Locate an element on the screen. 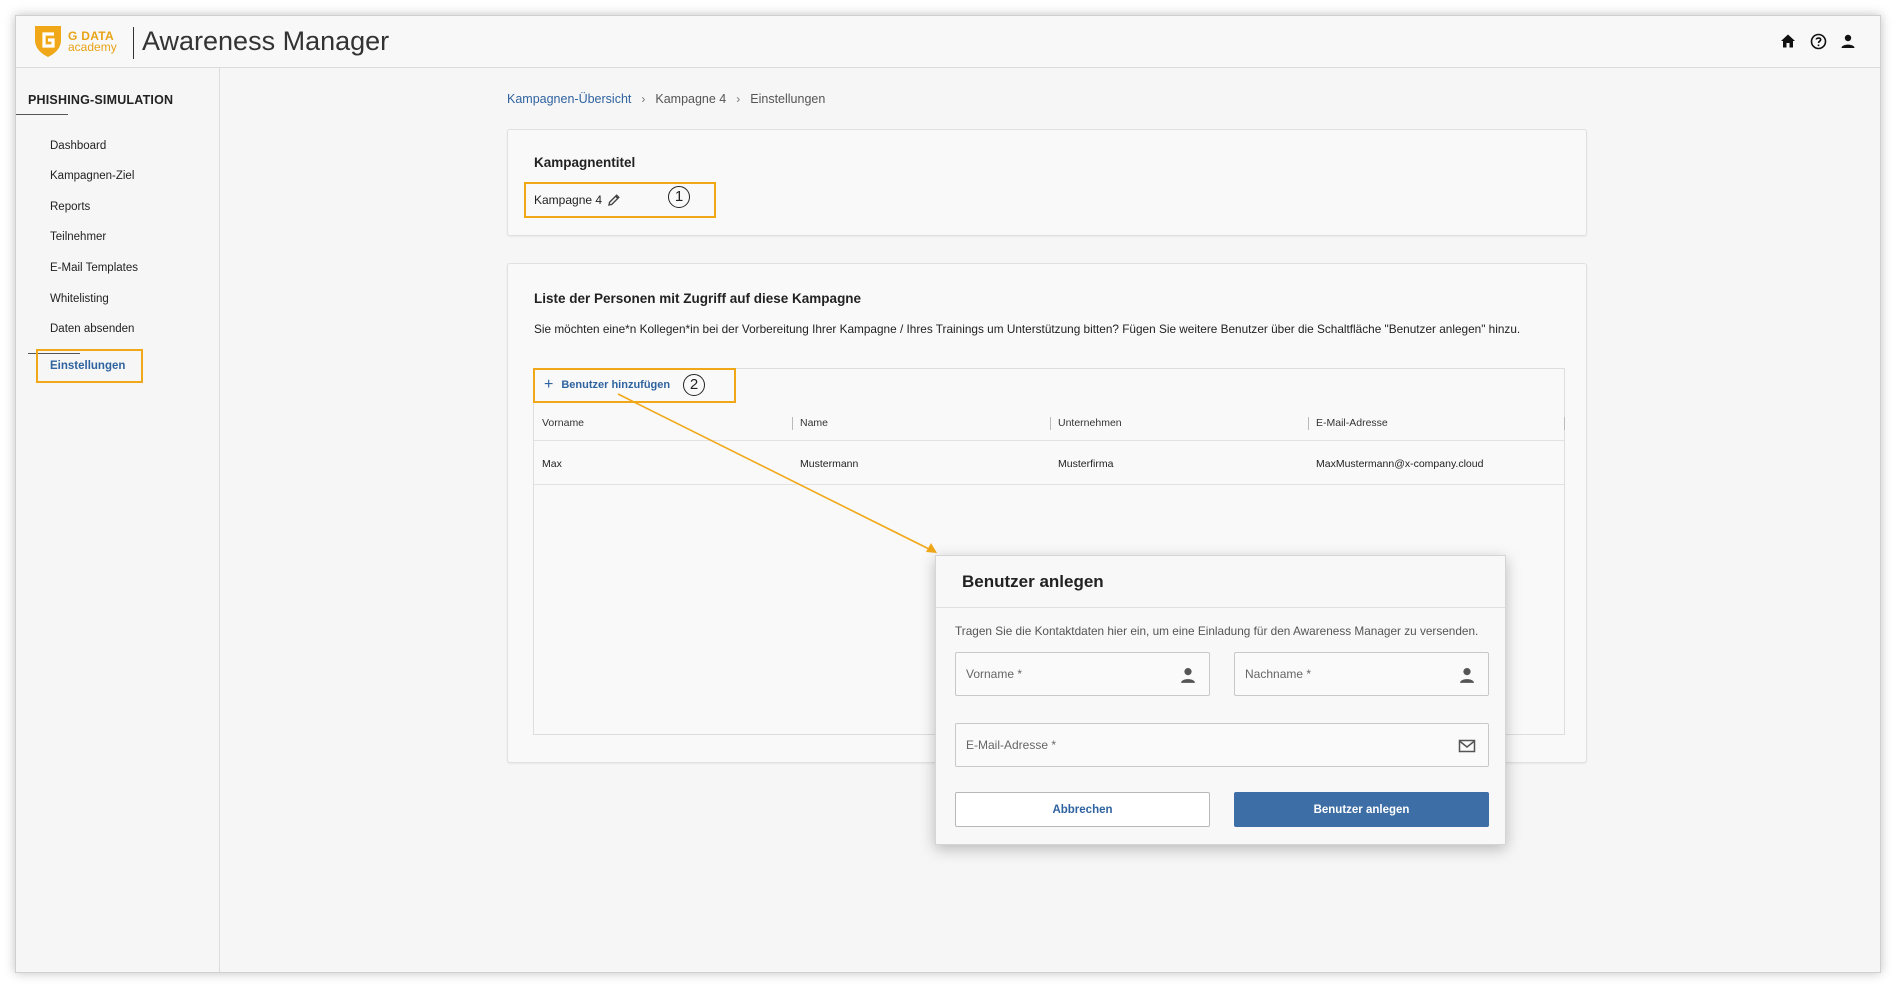 The width and height of the screenshot is (1896, 988). sidebar-item-reports: Reports is located at coordinates (70, 207).